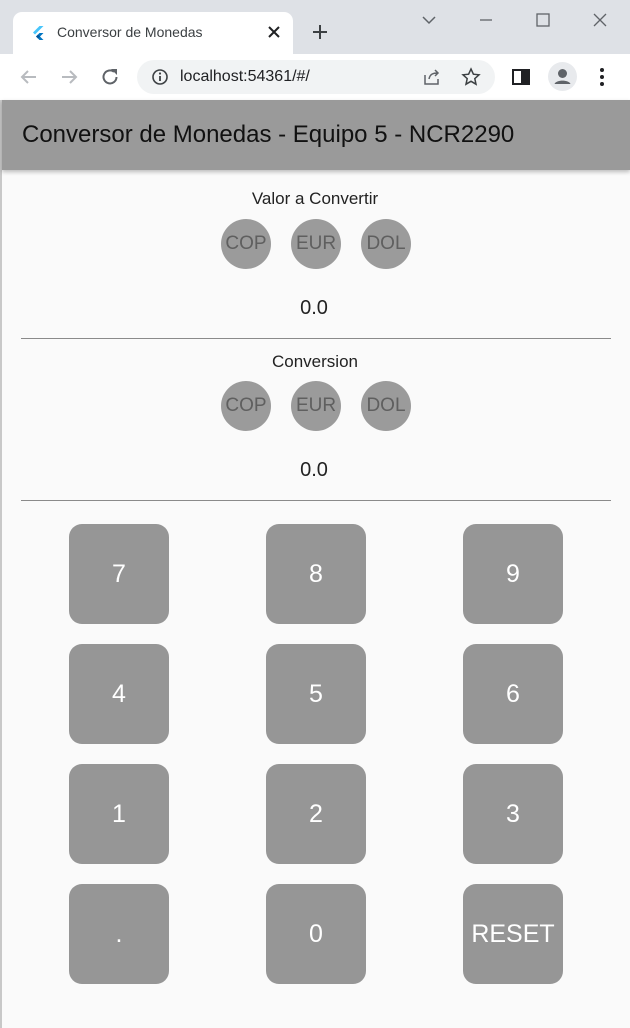  What do you see at coordinates (543, 20) in the screenshot?
I see `maximize-icon` at bounding box center [543, 20].